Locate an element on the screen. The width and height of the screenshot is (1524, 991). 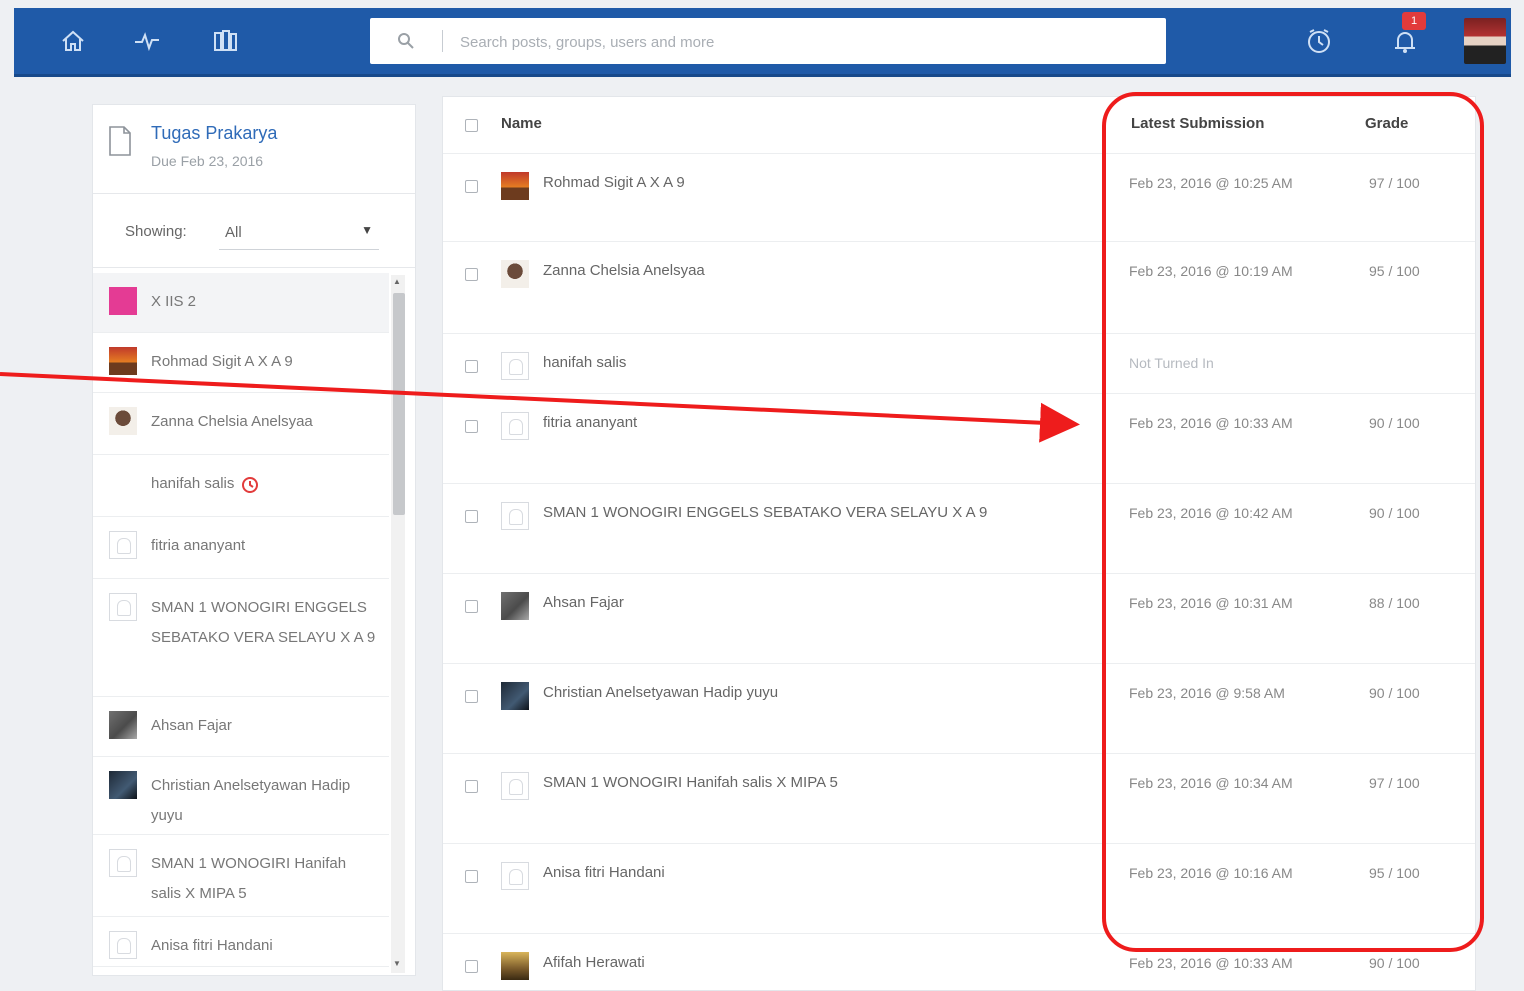
sidebar-student-item: Ahsan Fajar is located at coordinates (241, 727).